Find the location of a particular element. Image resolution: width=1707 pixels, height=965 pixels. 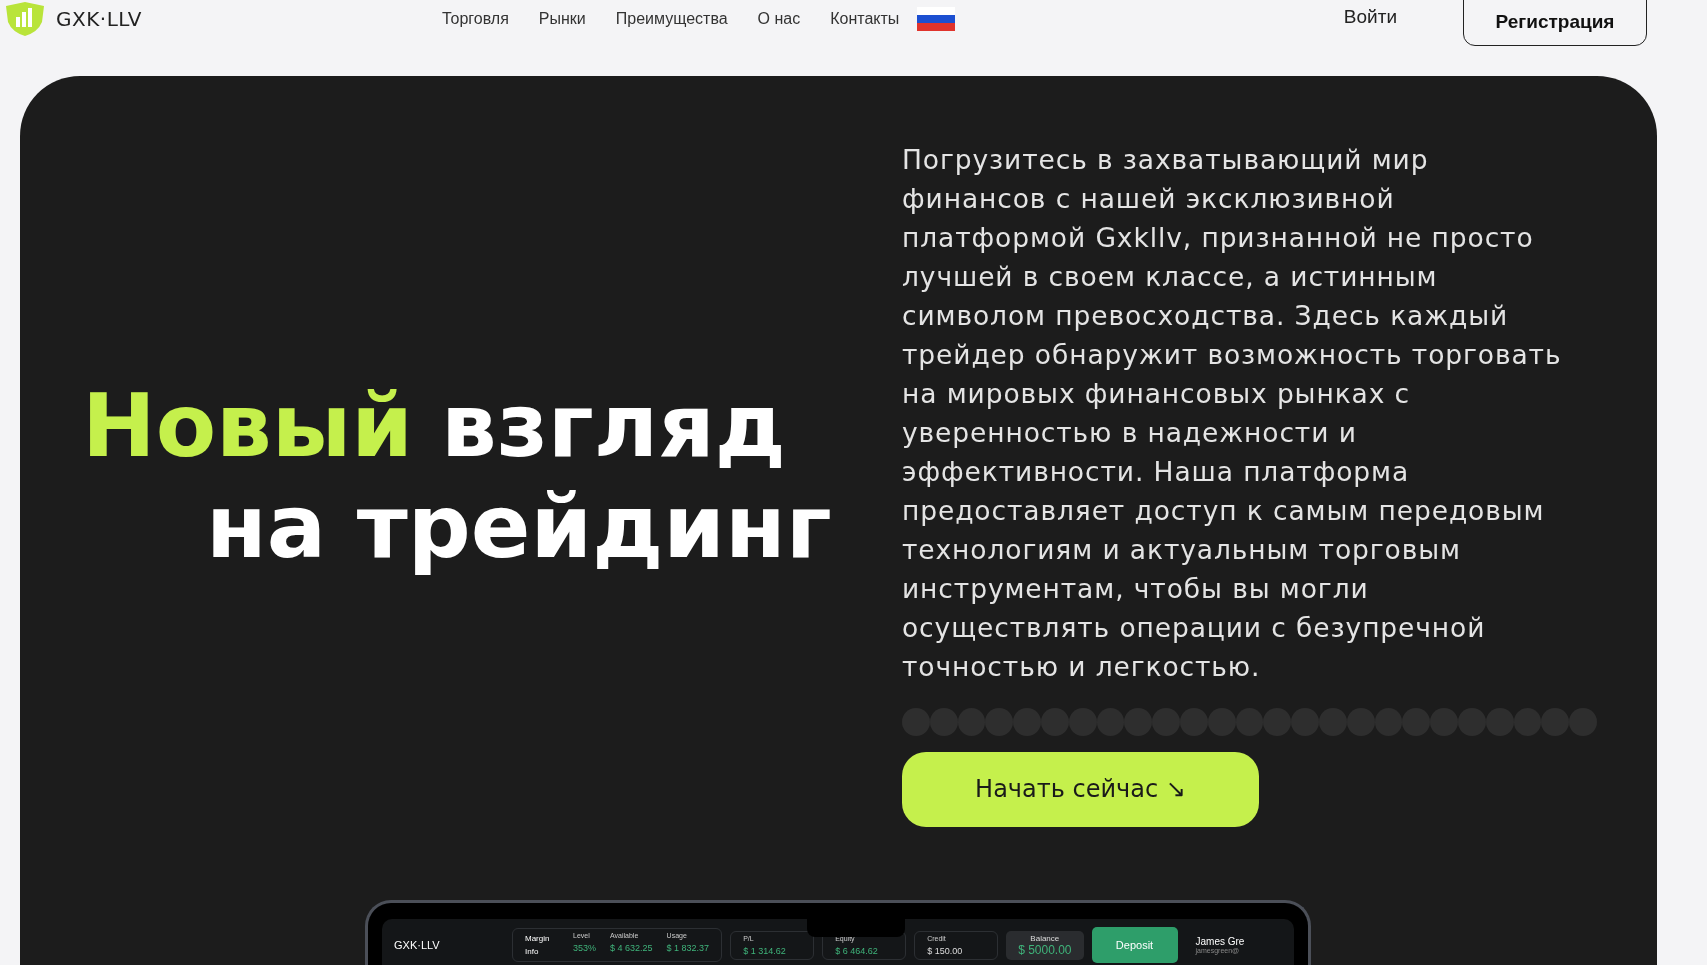

stat-value: 353% is located at coordinates (585, 948).